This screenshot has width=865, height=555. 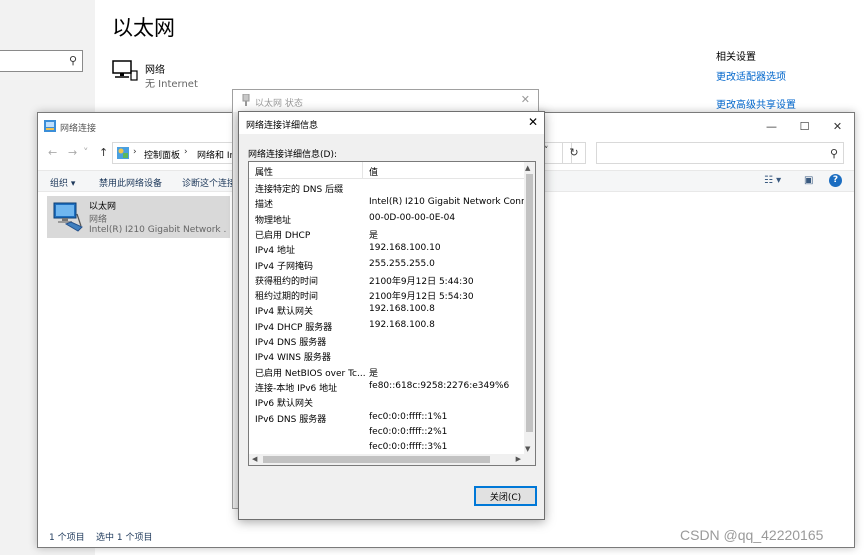 I want to click on value-cell: fec0:0:0:ffff::3%1, so click(x=408, y=447).